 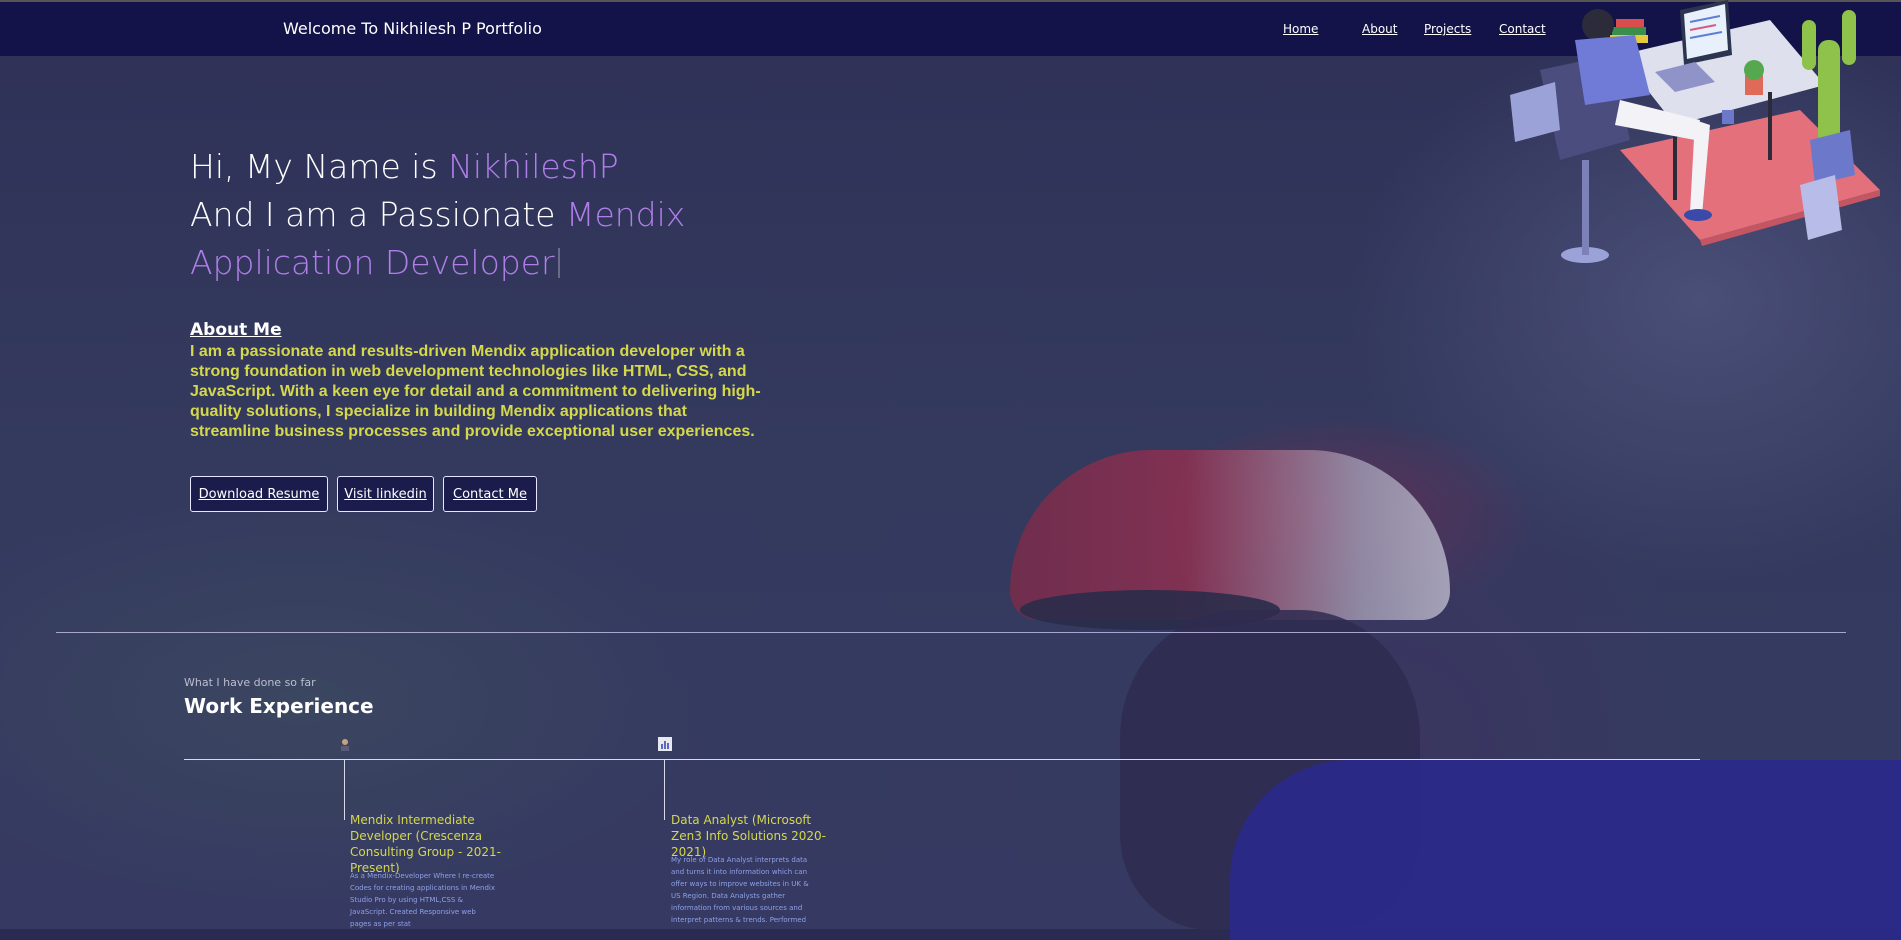 What do you see at coordinates (1379, 29) in the screenshot?
I see `nav-about: About` at bounding box center [1379, 29].